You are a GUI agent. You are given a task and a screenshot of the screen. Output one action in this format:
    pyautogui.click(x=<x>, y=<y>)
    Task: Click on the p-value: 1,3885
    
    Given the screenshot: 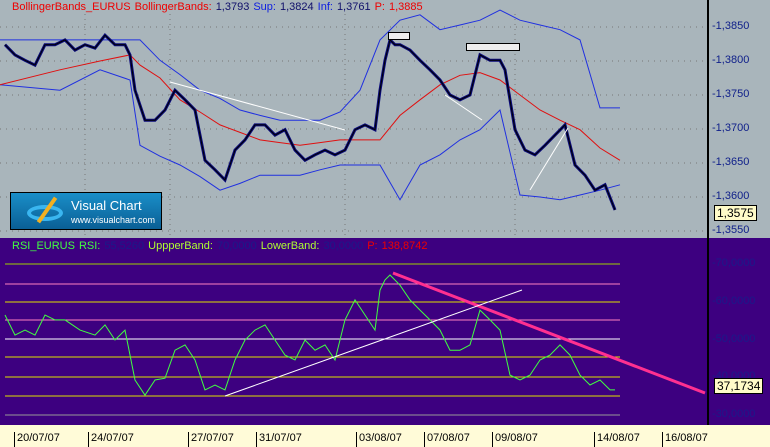 What is the action you would take?
    pyautogui.click(x=406, y=7)
    